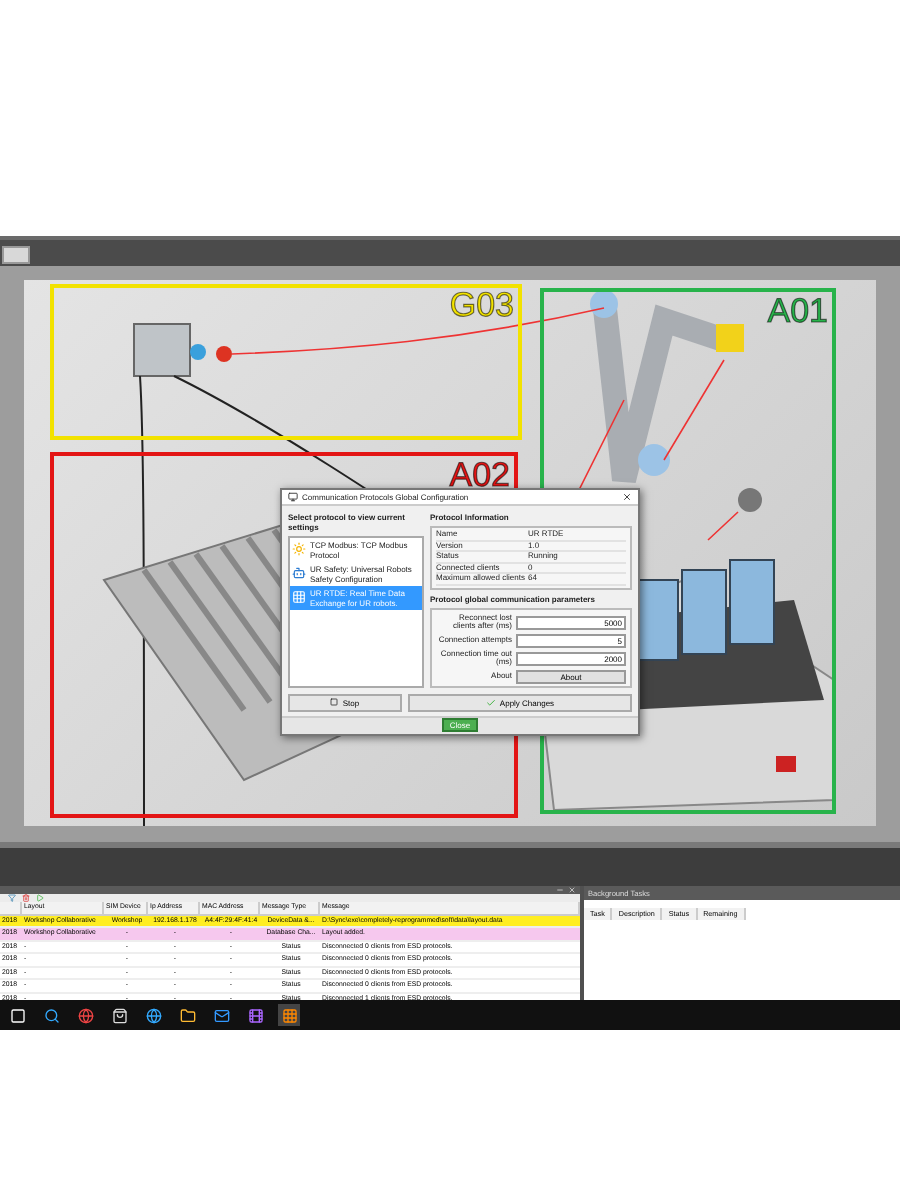  What do you see at coordinates (481, 305) in the screenshot?
I see `zone-label: G03` at bounding box center [481, 305].